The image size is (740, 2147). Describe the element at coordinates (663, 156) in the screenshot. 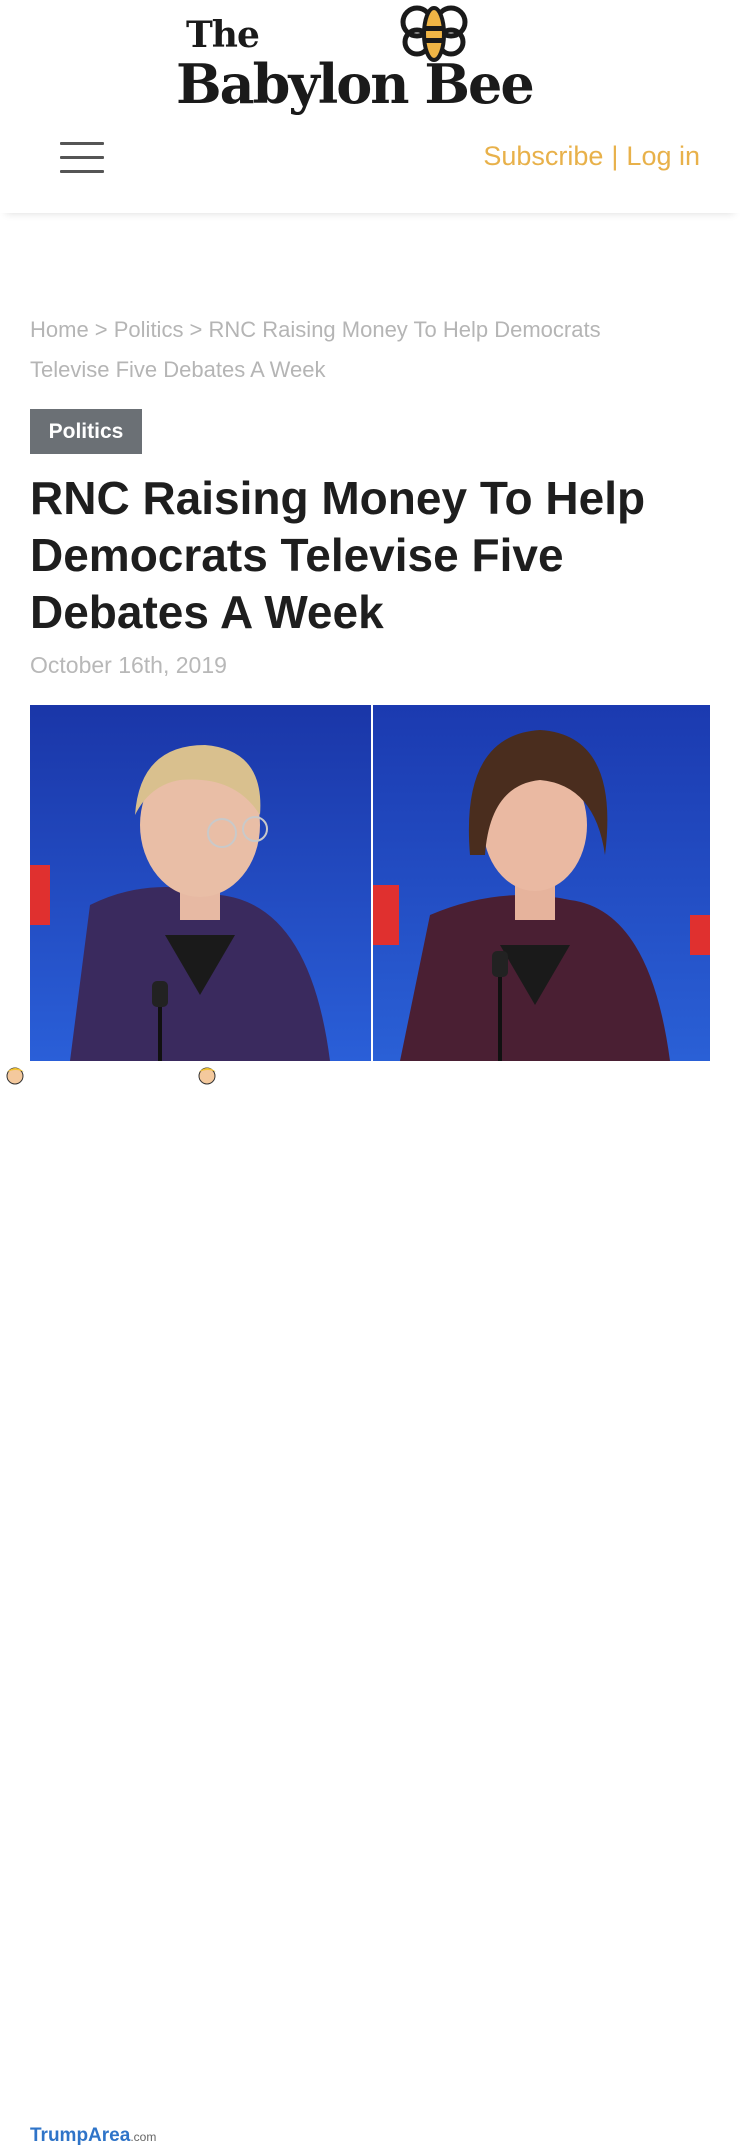

I see `login-link: Log in` at that location.